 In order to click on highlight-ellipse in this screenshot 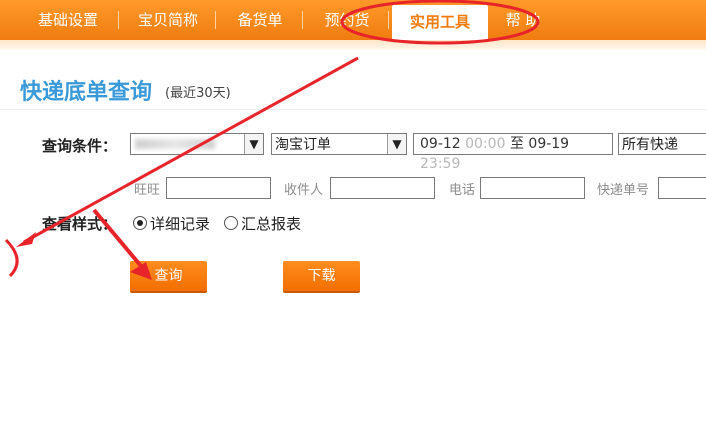, I will do `click(440, 22)`.